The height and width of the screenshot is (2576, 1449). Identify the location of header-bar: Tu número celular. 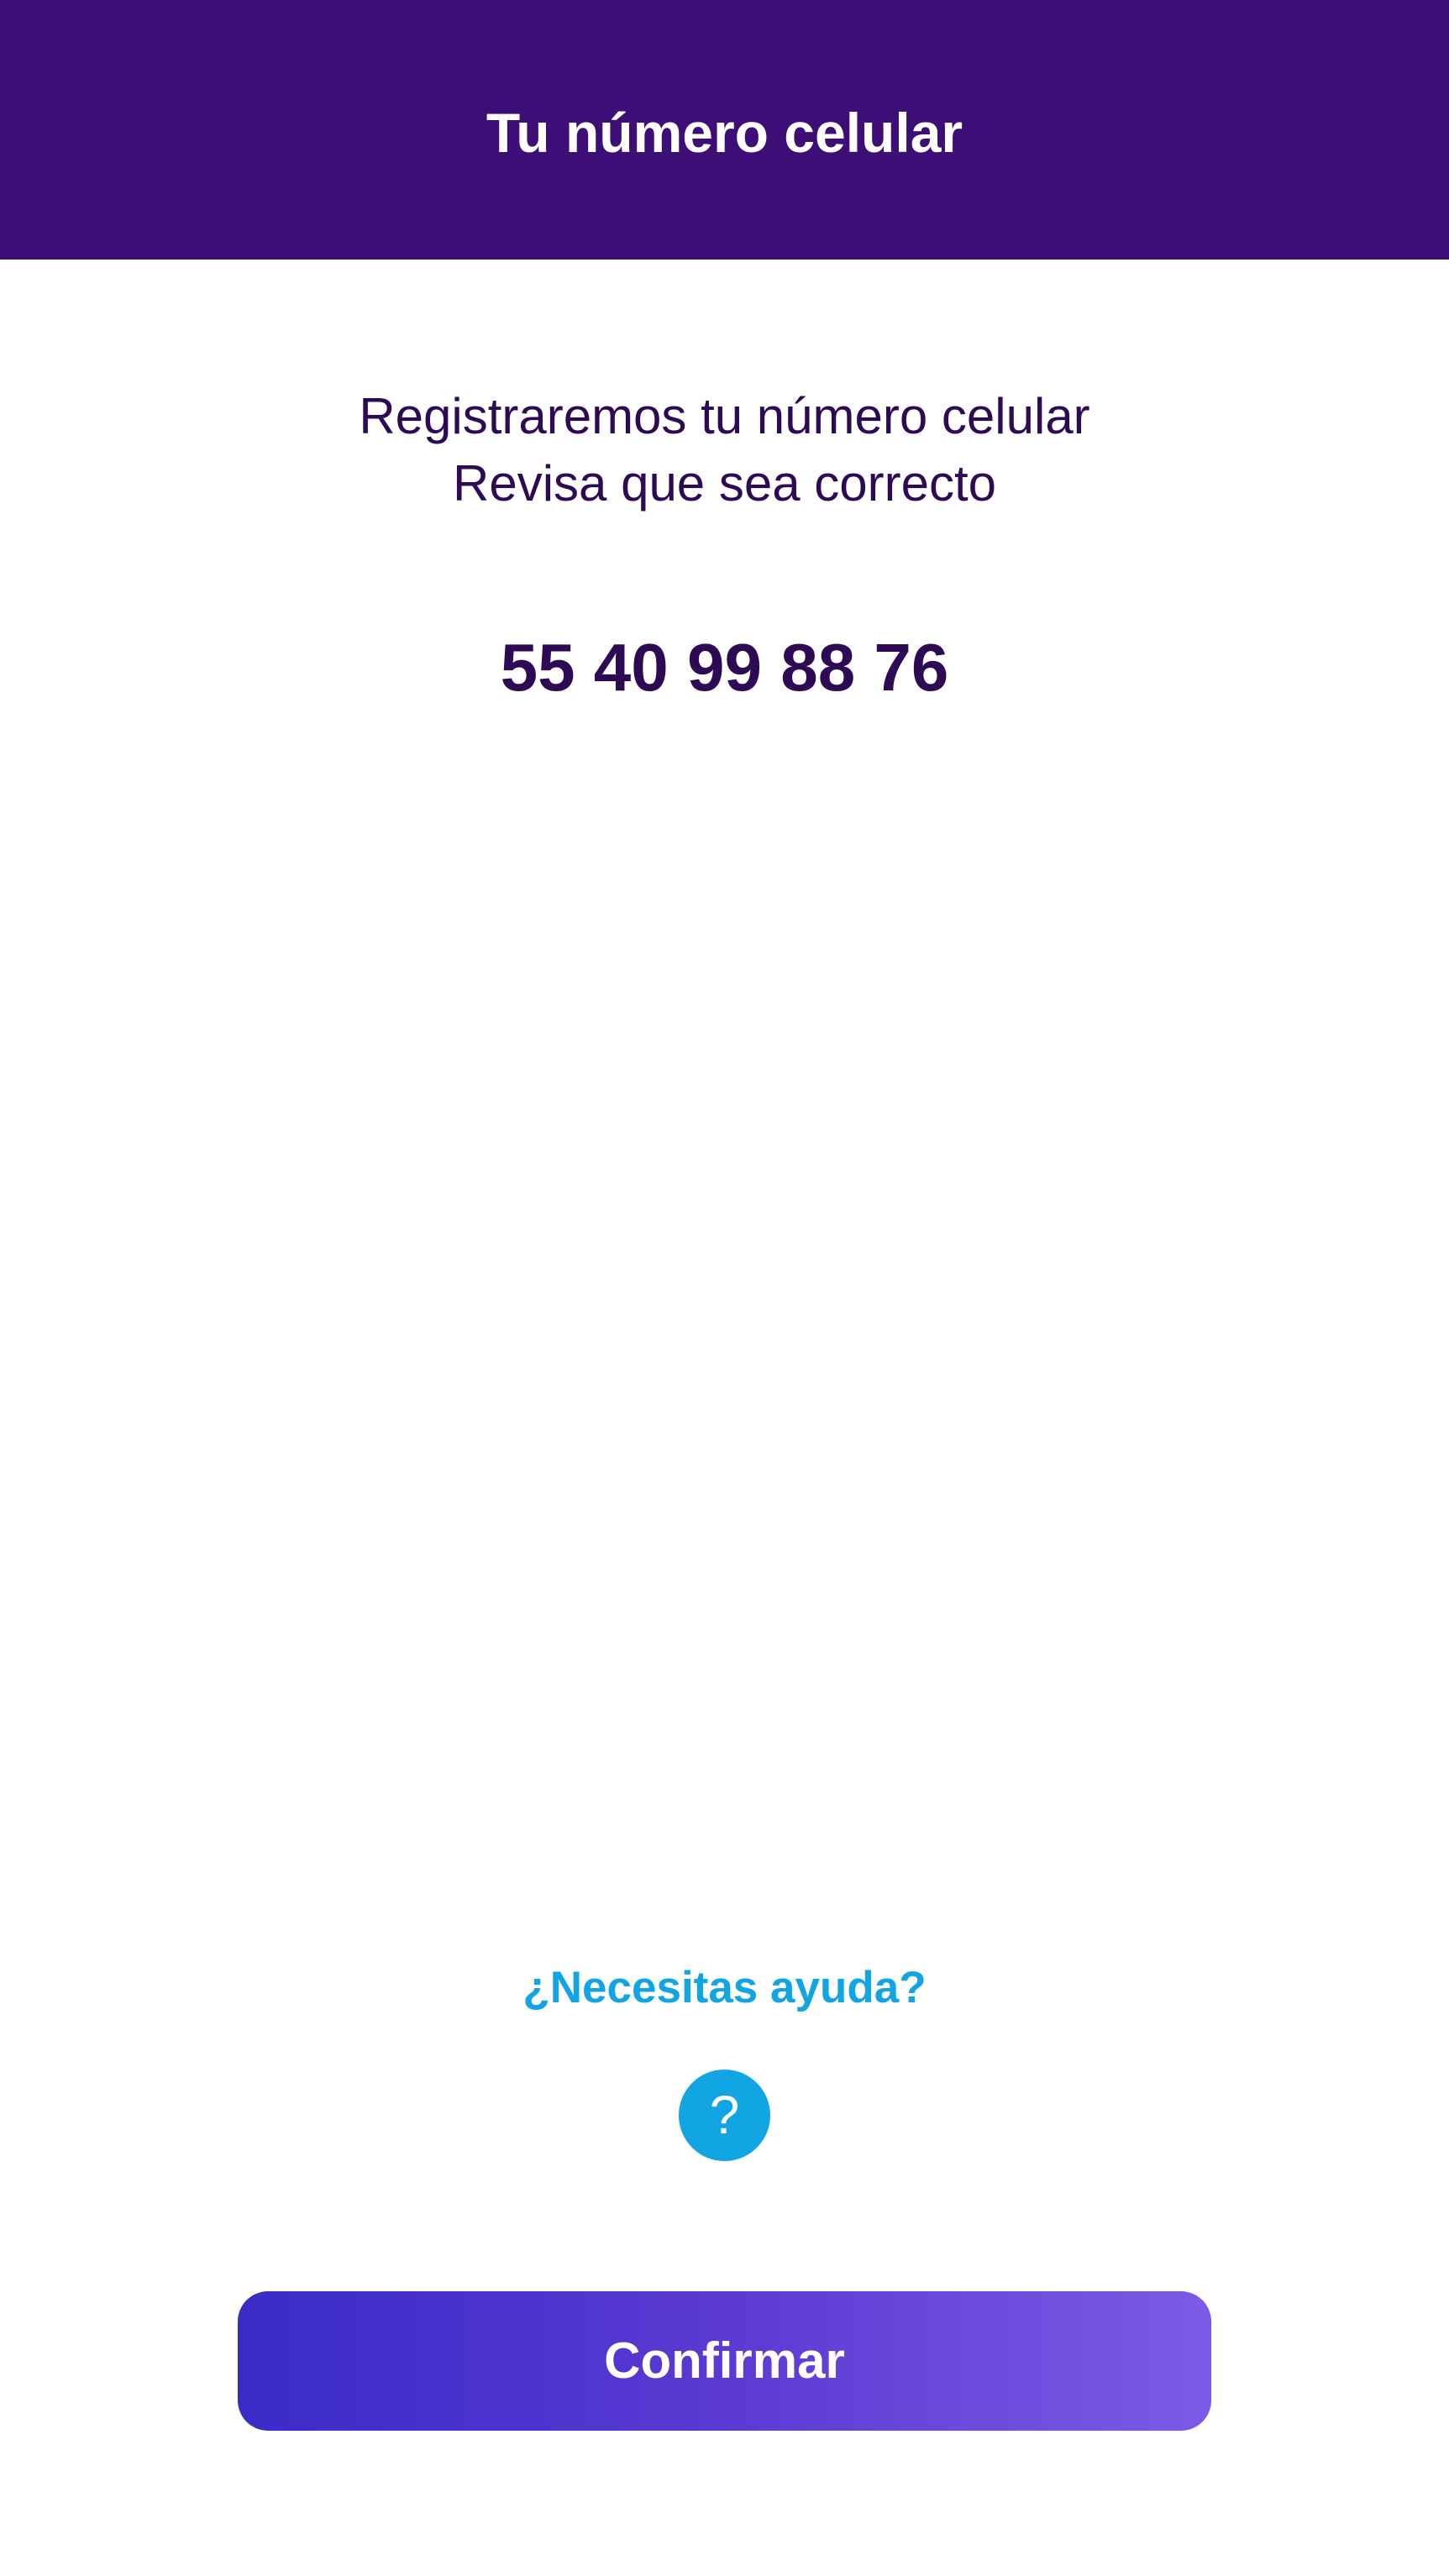
(724, 130).